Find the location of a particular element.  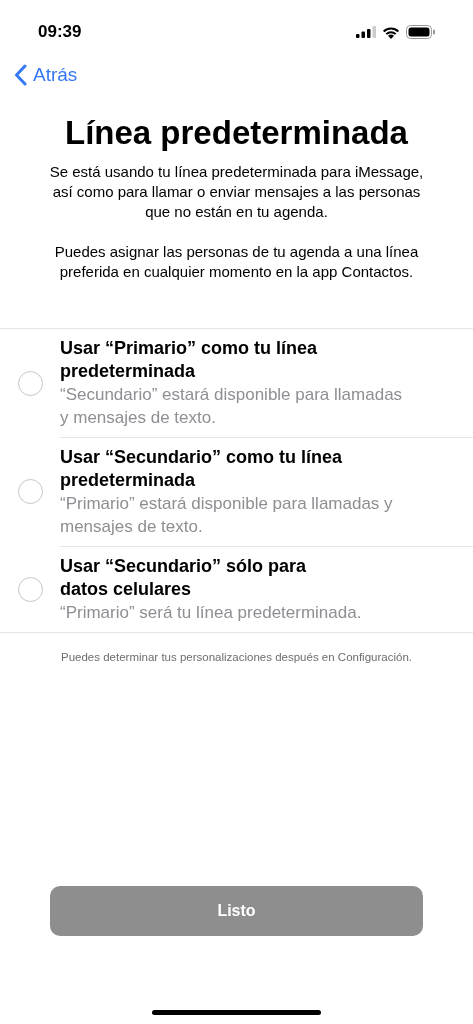

description-text: Se está usando tu línea predeterminada para iMessage, así como para llamar o enviar mensajes a las personas que no están en tu agenda. is located at coordinates (236, 192).